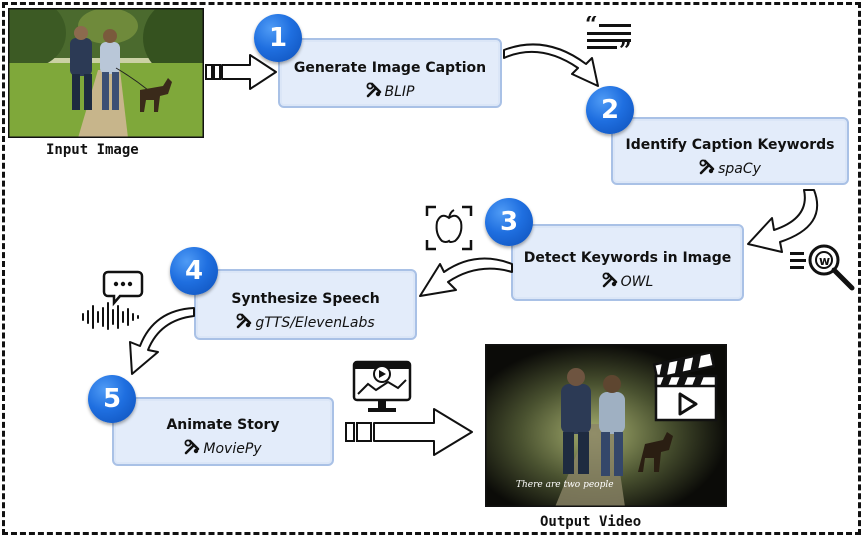 The height and width of the screenshot is (541, 867). Describe the element at coordinates (591, 522) in the screenshot. I see `output-video-caption: Output Video` at that location.